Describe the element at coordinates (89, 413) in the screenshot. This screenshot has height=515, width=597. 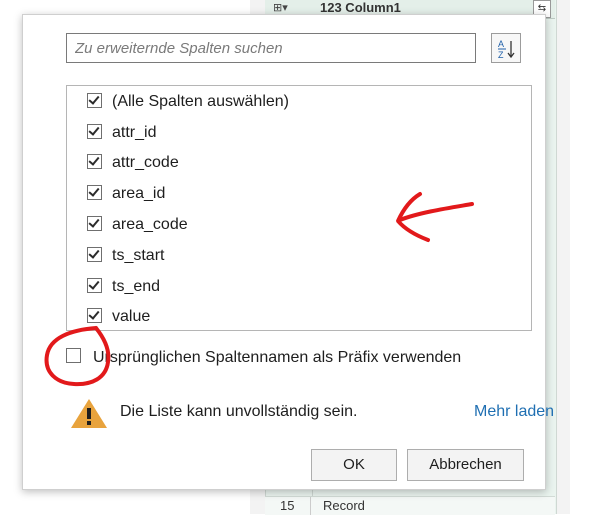
I see `warning-icon` at that location.